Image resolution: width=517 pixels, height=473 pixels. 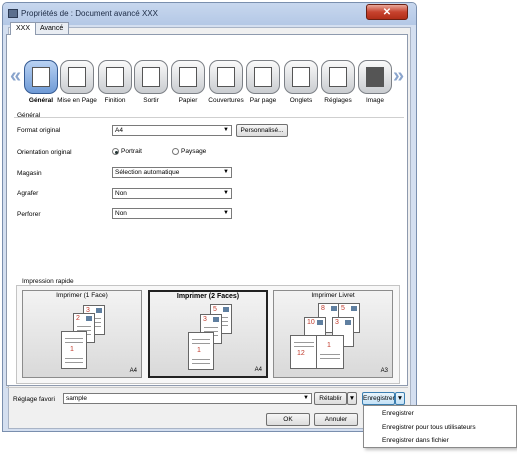 What do you see at coordinates (28, 193) in the screenshot?
I see `agrafer-label: Agrafer` at bounding box center [28, 193].